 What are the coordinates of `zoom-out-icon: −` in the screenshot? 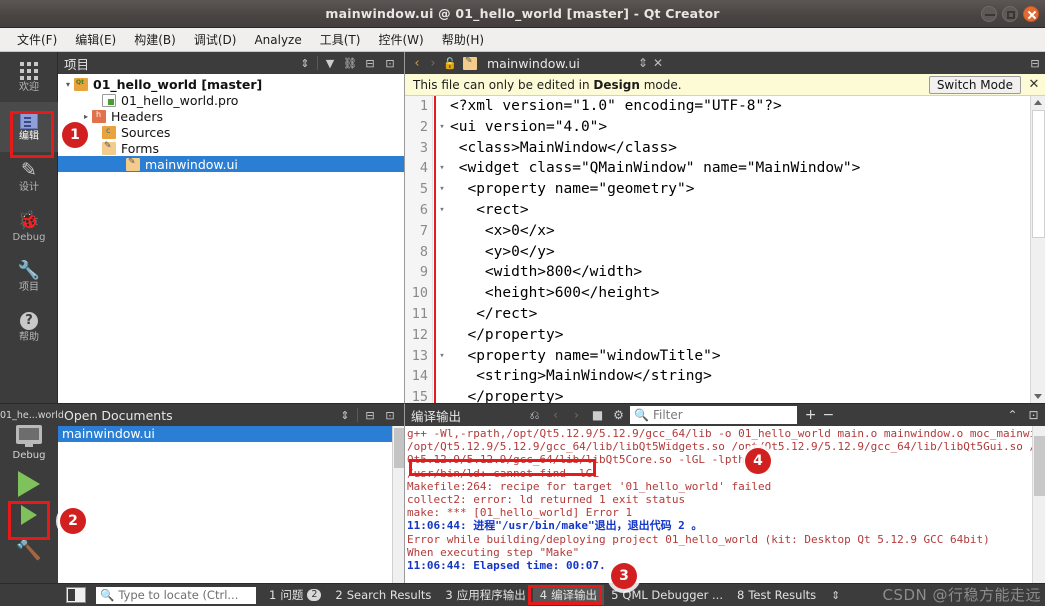 It's located at (829, 415).